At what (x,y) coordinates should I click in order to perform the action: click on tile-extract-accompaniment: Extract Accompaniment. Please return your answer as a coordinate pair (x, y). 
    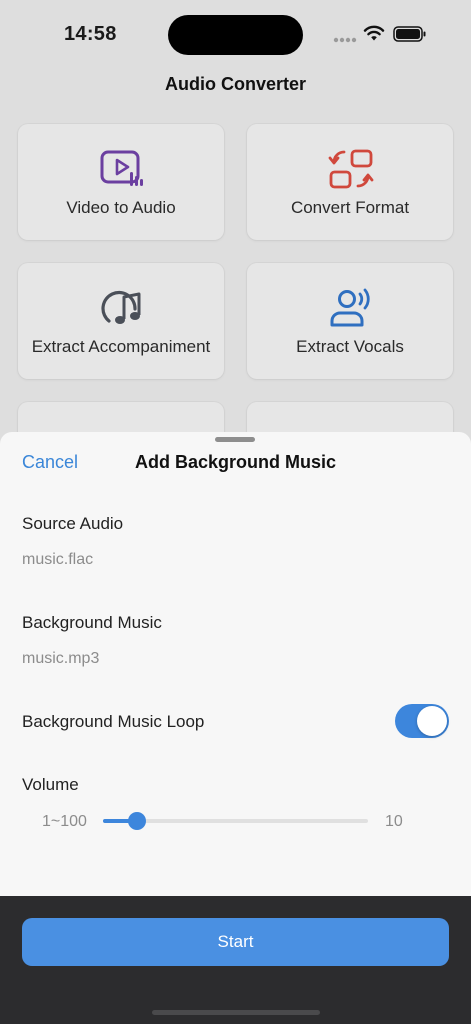
    Looking at the image, I should click on (121, 321).